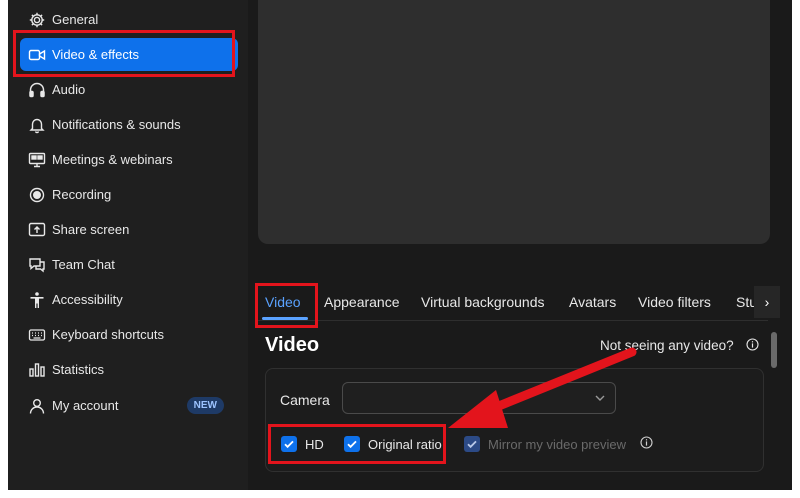  What do you see at coordinates (37, 160) in the screenshot?
I see `meetings-icon` at bounding box center [37, 160].